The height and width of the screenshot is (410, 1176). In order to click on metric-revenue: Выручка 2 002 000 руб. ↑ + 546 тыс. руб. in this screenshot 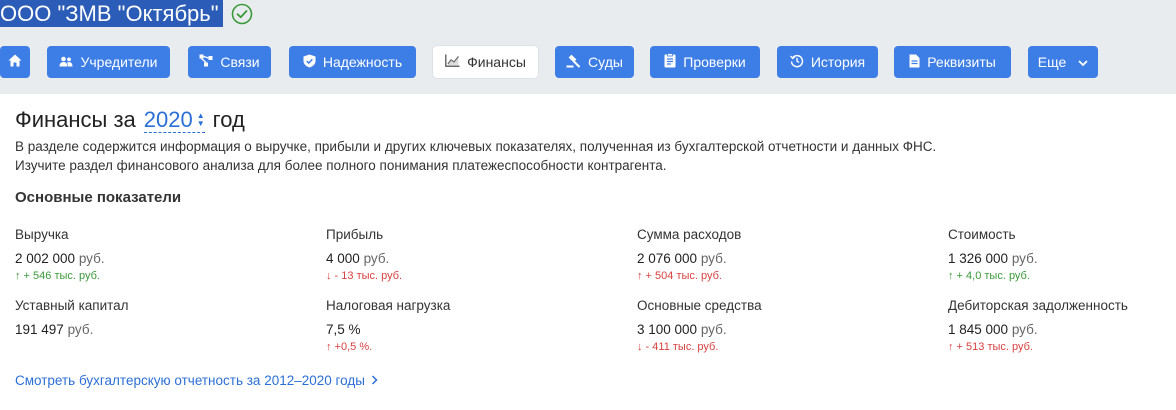, I will do `click(60, 254)`.